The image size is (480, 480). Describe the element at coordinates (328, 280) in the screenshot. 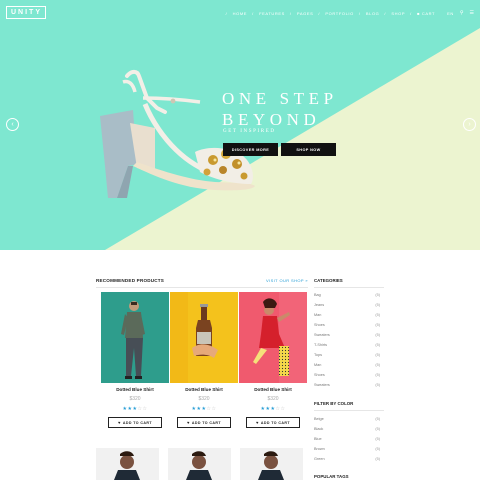

I see `categories-title: CATEGORIES` at that location.